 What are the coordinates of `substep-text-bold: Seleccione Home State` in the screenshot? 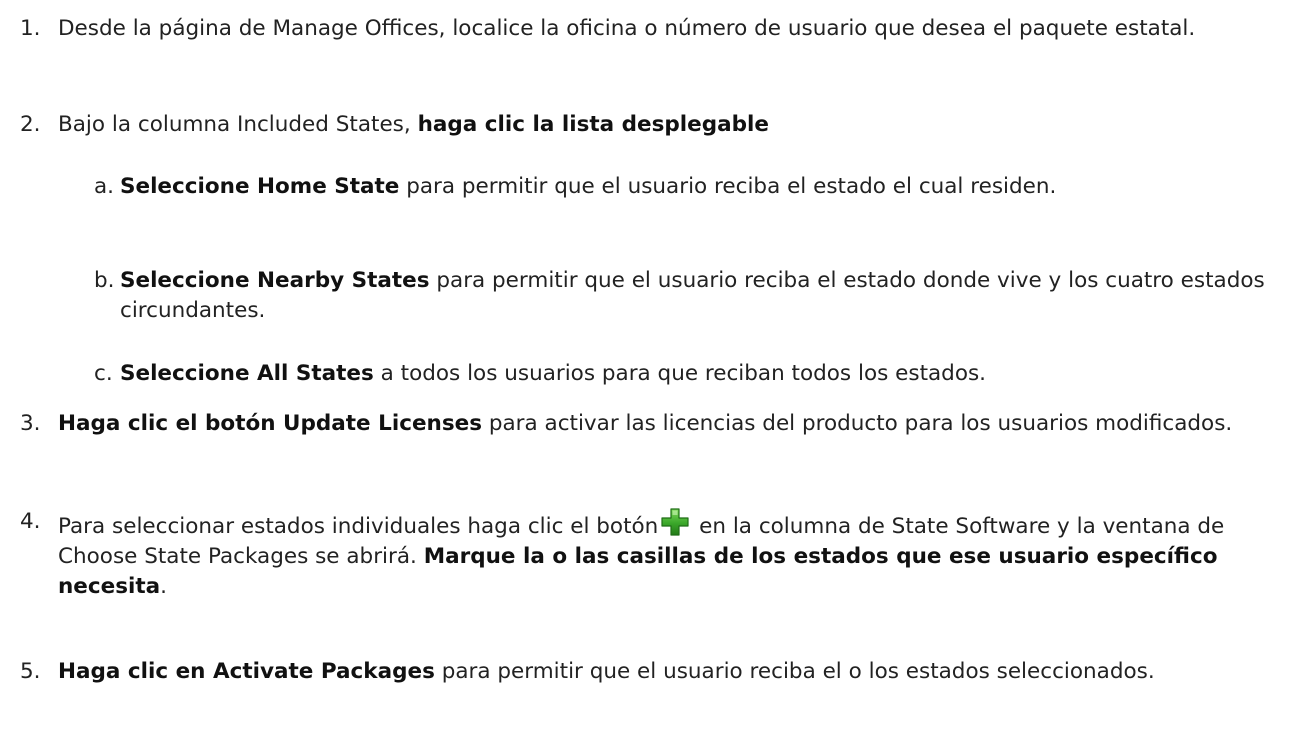 It's located at (260, 186).